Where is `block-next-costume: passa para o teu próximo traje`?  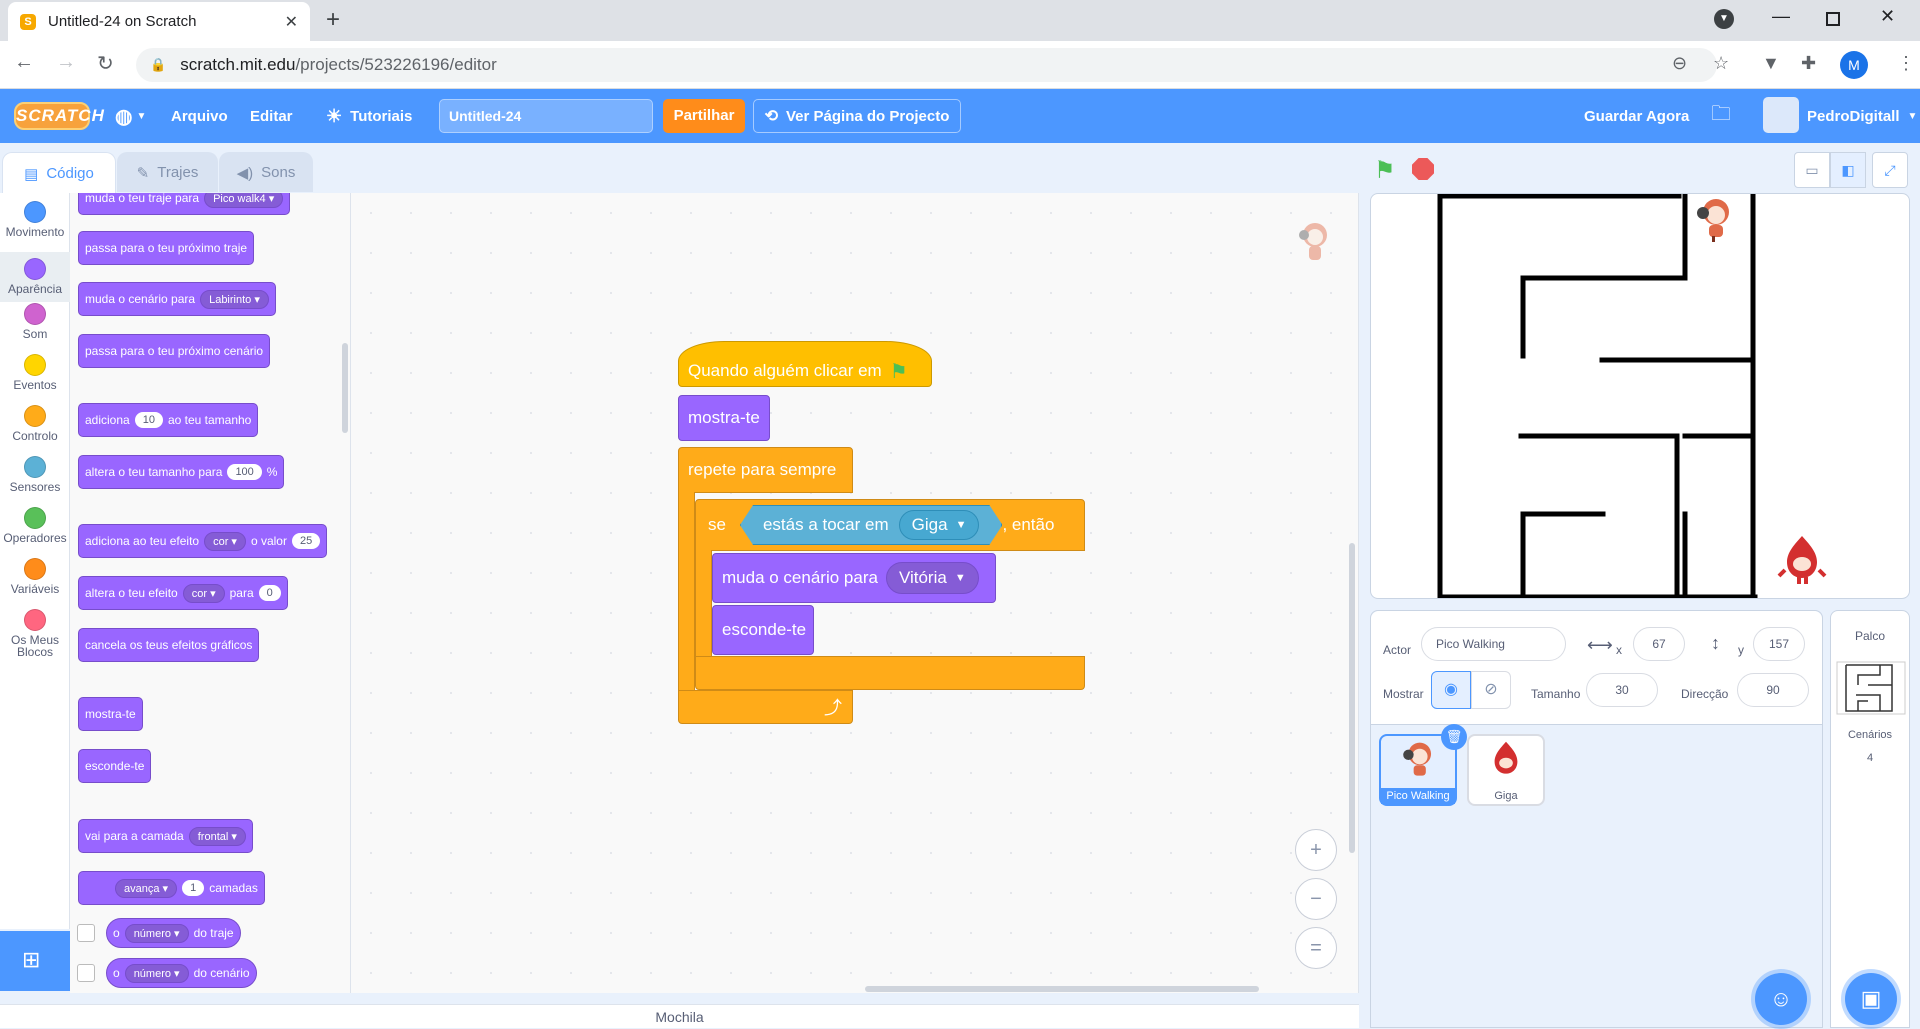
block-next-costume: passa para o teu próximo traje is located at coordinates (166, 248).